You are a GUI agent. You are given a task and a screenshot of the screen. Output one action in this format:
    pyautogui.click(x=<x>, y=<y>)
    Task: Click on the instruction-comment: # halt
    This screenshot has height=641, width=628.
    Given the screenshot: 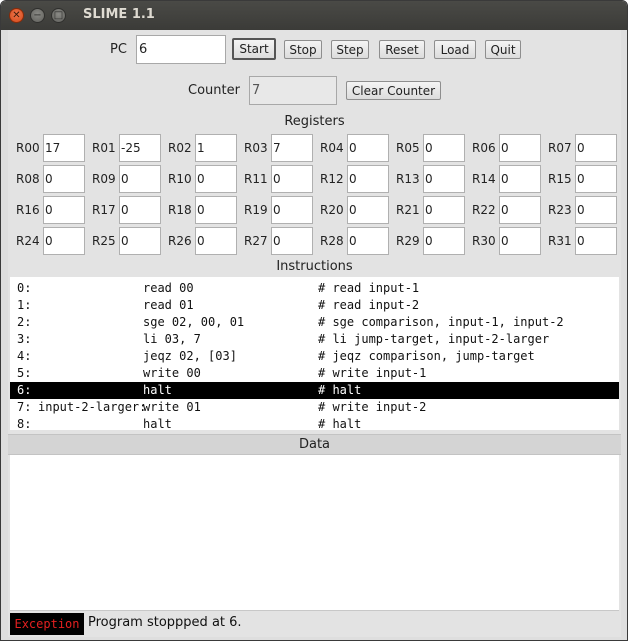 What is the action you would take?
    pyautogui.click(x=340, y=424)
    